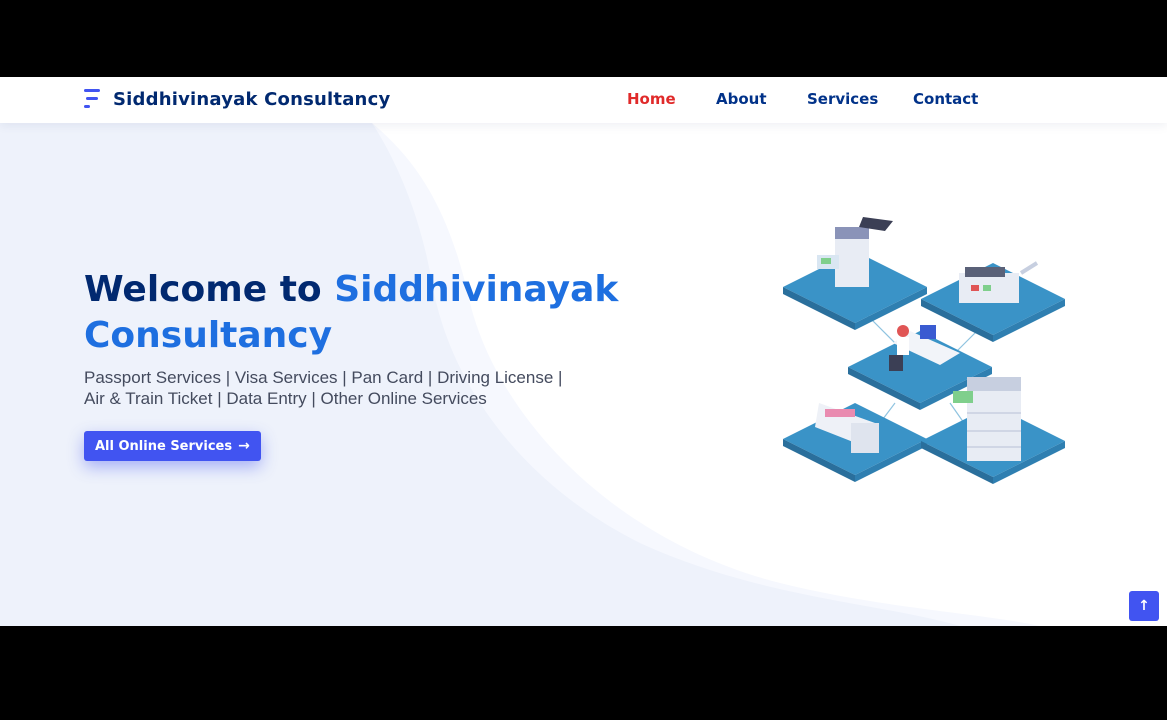 Image resolution: width=1167 pixels, height=720 pixels. Describe the element at coordinates (164, 446) in the screenshot. I see `cta-label: All Online Services` at that location.